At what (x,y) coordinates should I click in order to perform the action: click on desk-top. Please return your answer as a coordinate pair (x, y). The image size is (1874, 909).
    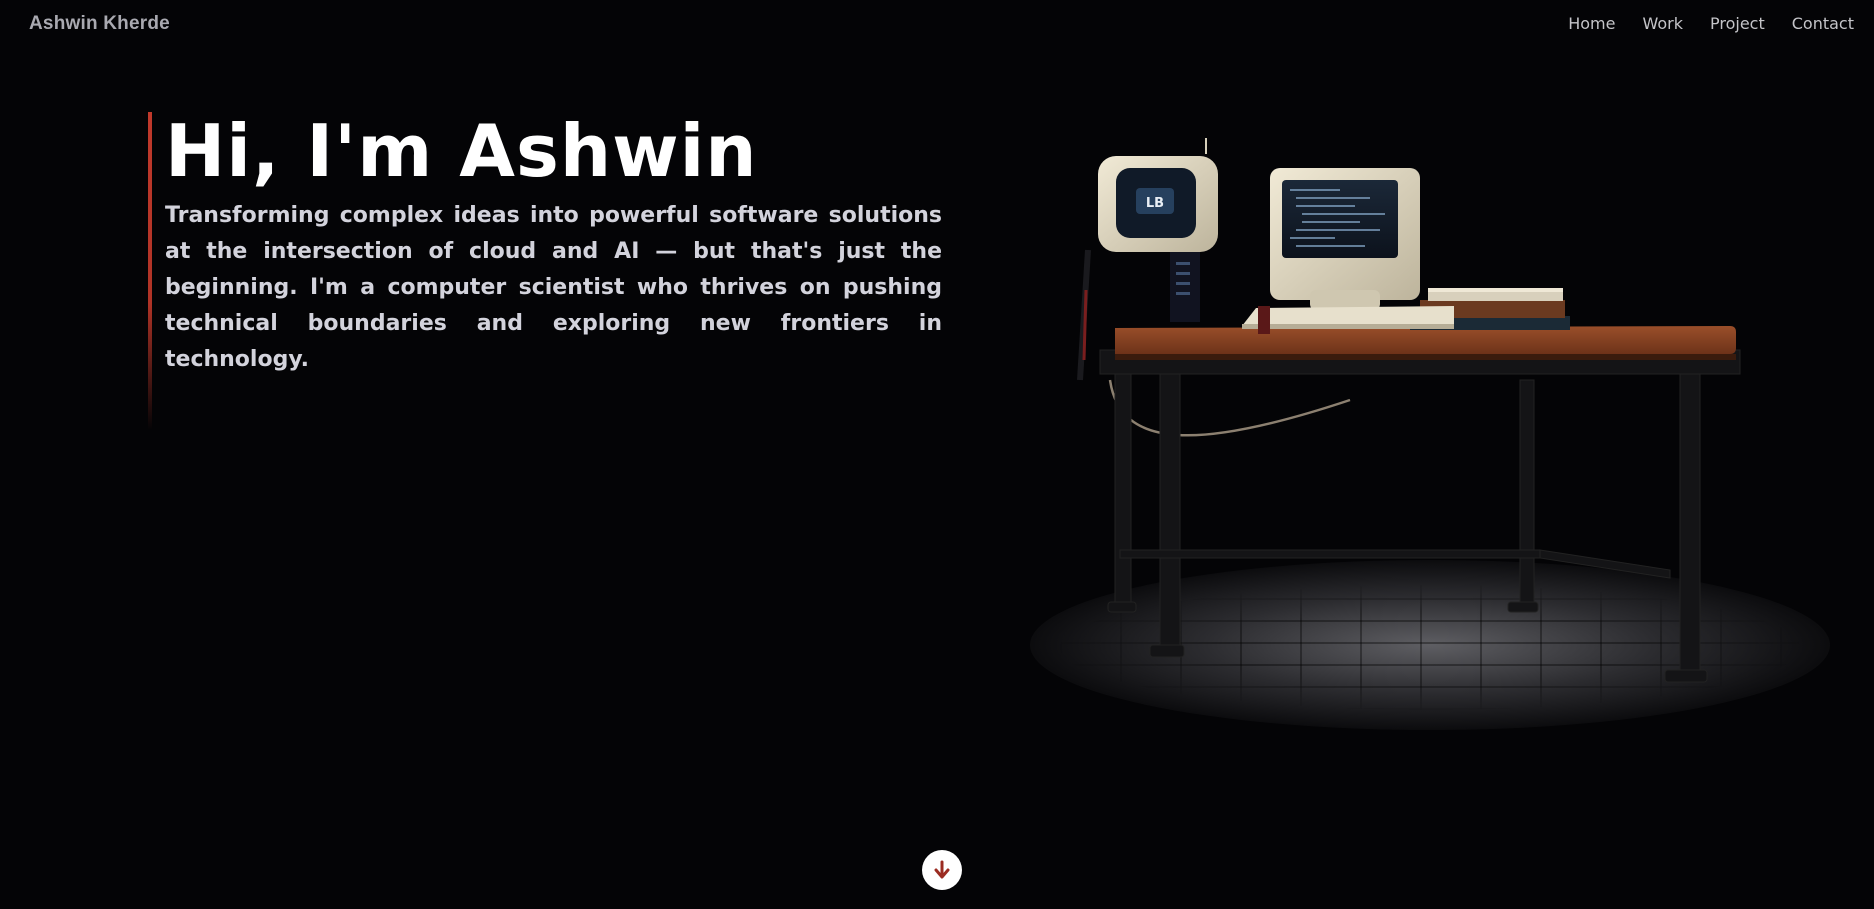
    Looking at the image, I should click on (1425, 341).